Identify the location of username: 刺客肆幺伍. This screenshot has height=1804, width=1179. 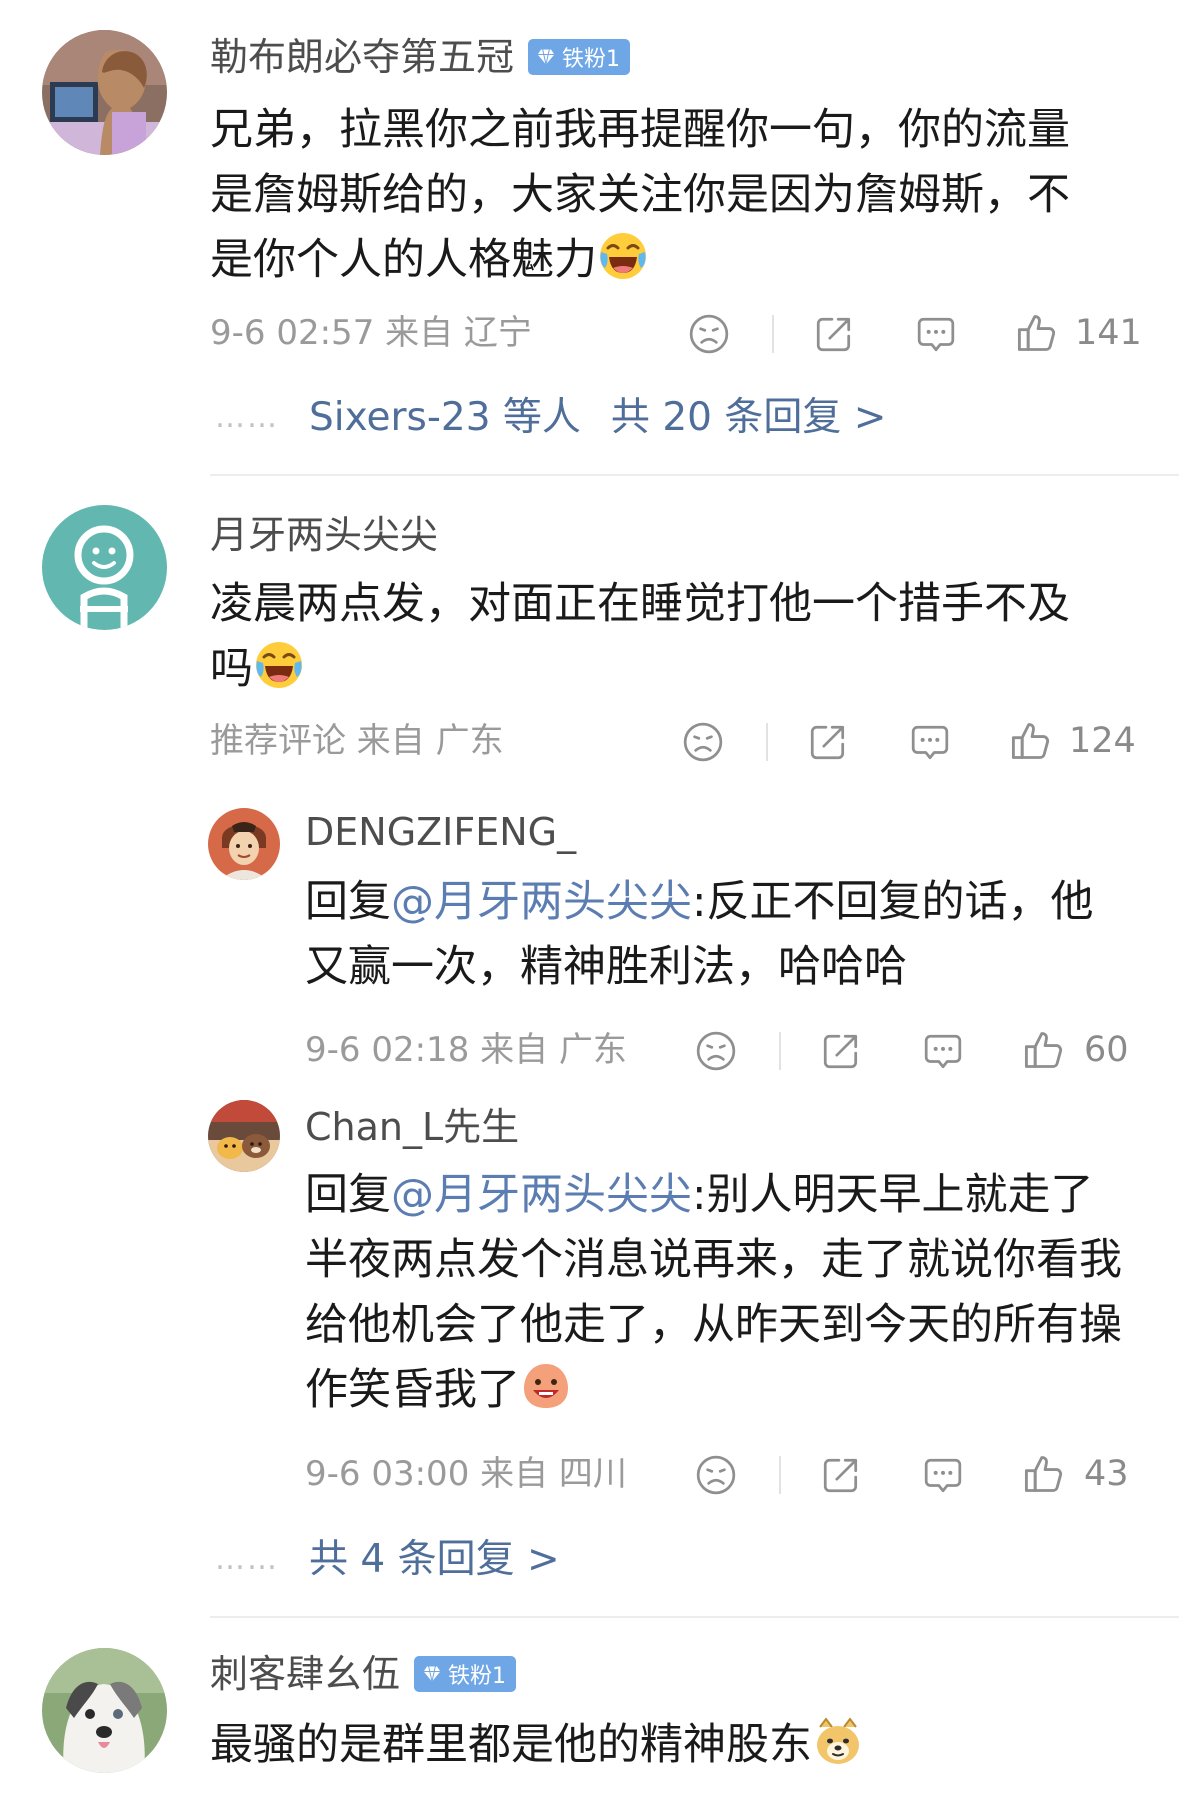
(305, 1674).